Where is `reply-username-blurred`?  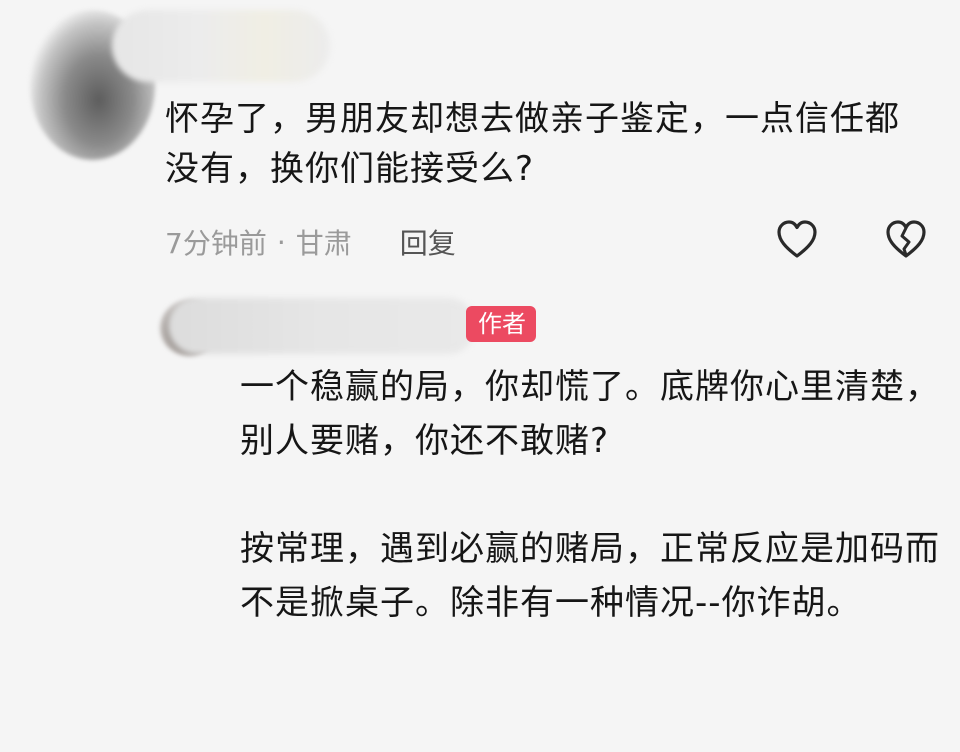
reply-username-blurred is located at coordinates (322, 326).